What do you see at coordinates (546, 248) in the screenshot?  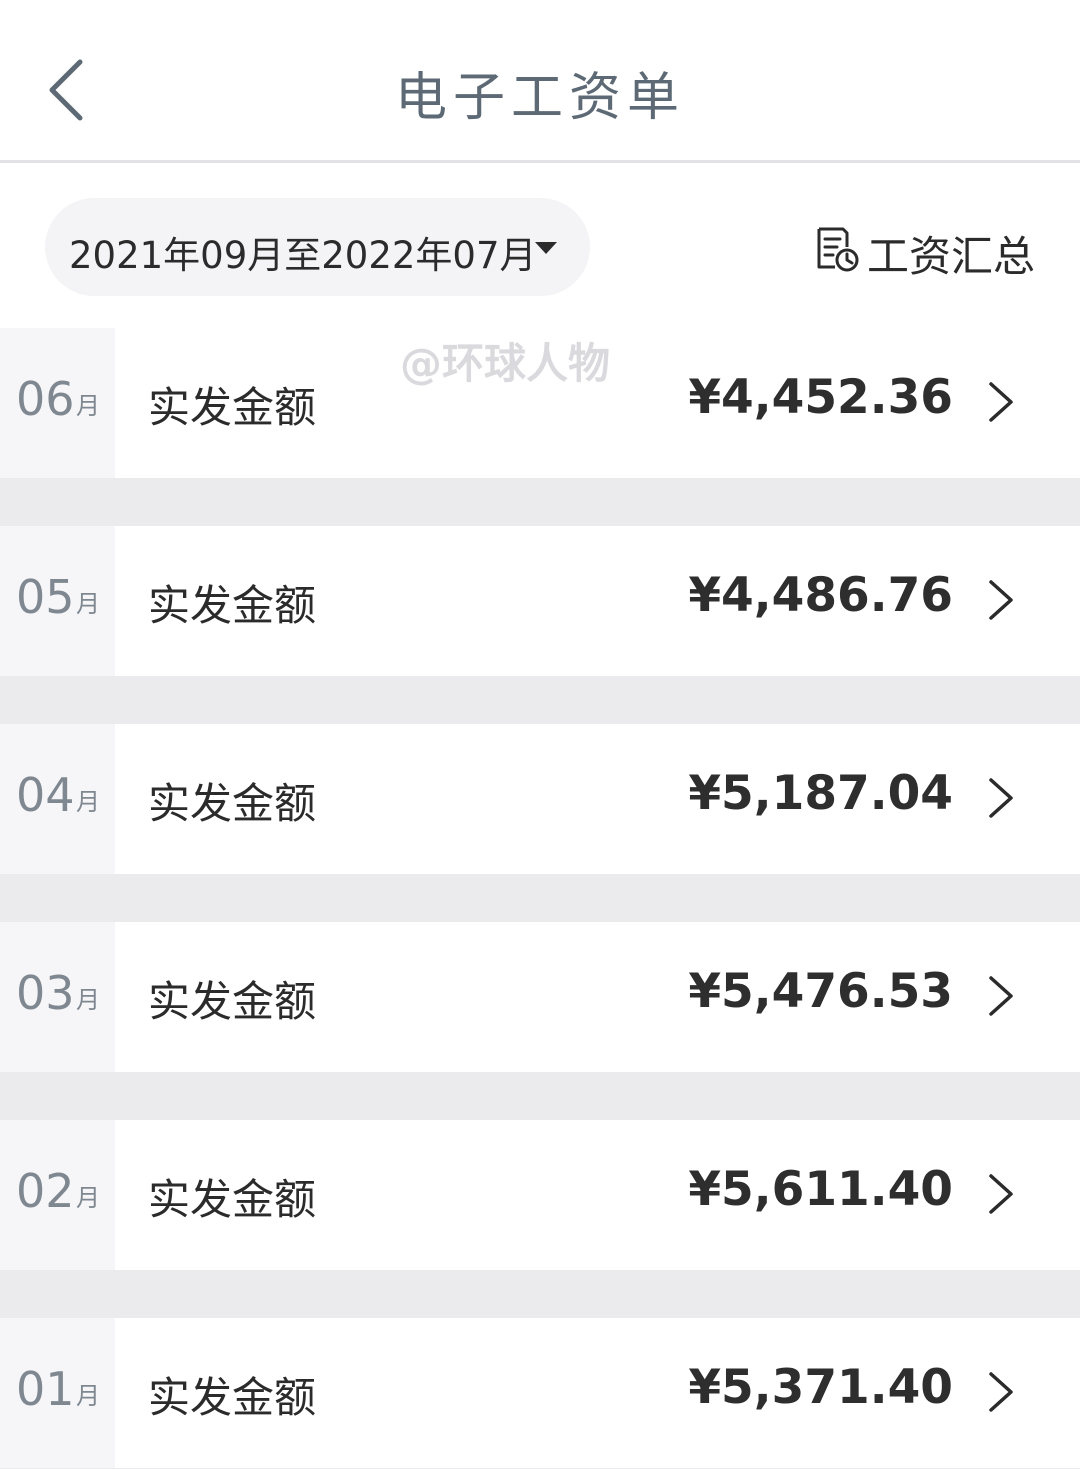 I see `caret-down-icon` at bounding box center [546, 248].